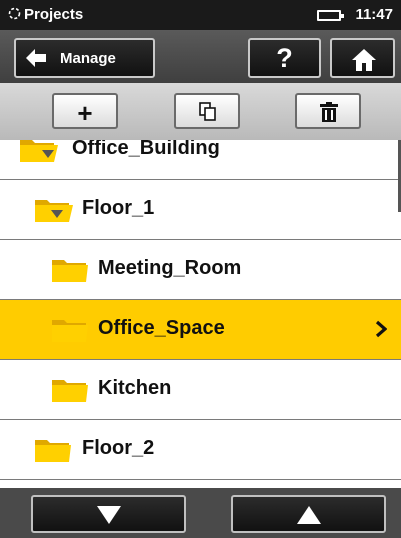  I want to click on scroll-down-button, so click(108, 514).